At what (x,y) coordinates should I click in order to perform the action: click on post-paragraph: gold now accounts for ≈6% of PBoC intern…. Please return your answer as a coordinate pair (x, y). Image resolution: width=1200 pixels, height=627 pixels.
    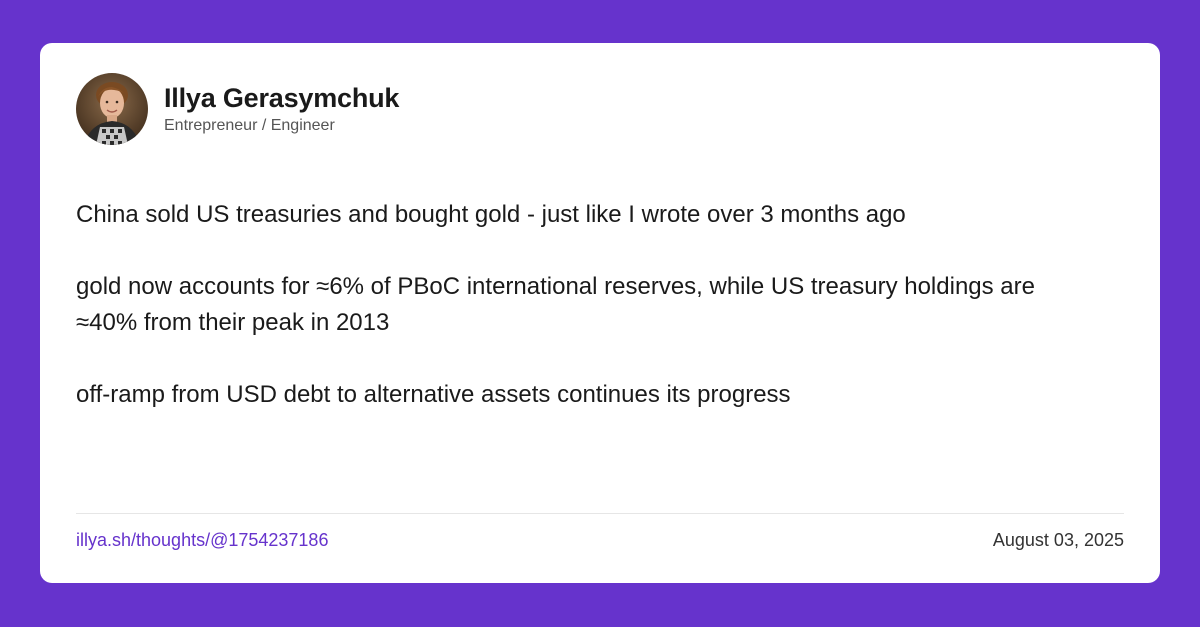
    Looking at the image, I should click on (555, 304).